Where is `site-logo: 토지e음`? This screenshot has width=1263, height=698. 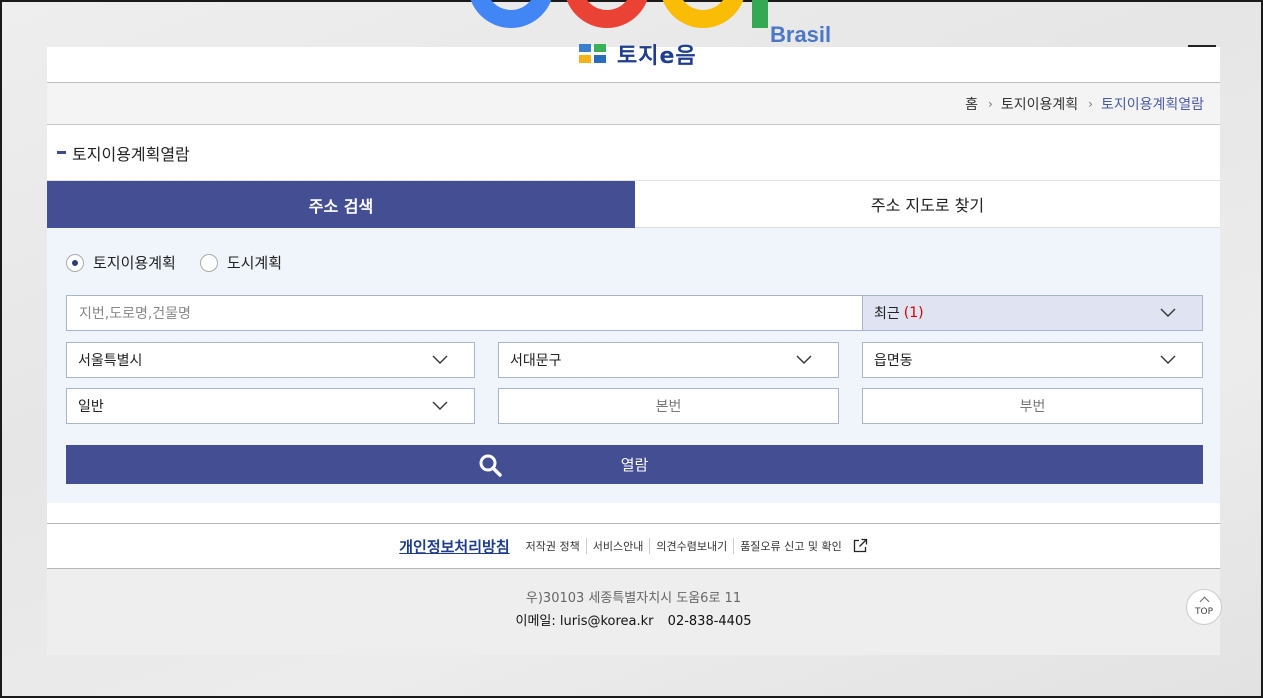 site-logo: 토지e음 is located at coordinates (638, 55).